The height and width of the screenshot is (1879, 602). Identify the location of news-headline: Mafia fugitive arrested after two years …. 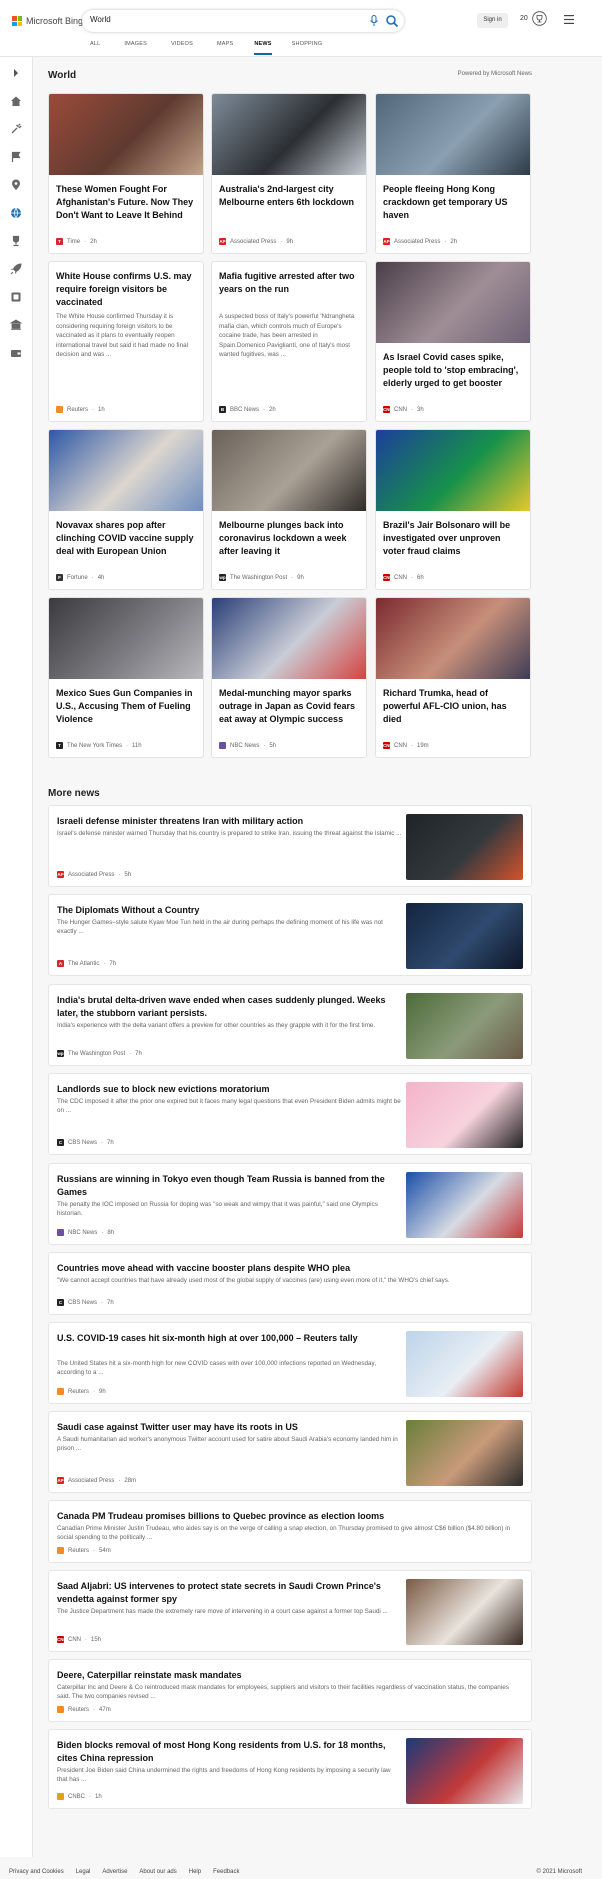
(290, 283).